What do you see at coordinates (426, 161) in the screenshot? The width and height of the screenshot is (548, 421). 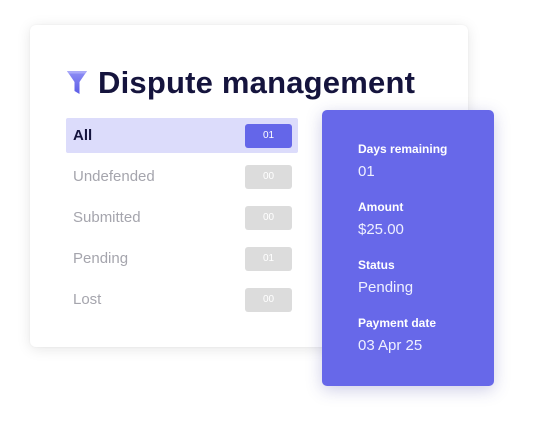 I see `days-remaining-field: Days remaining 01` at bounding box center [426, 161].